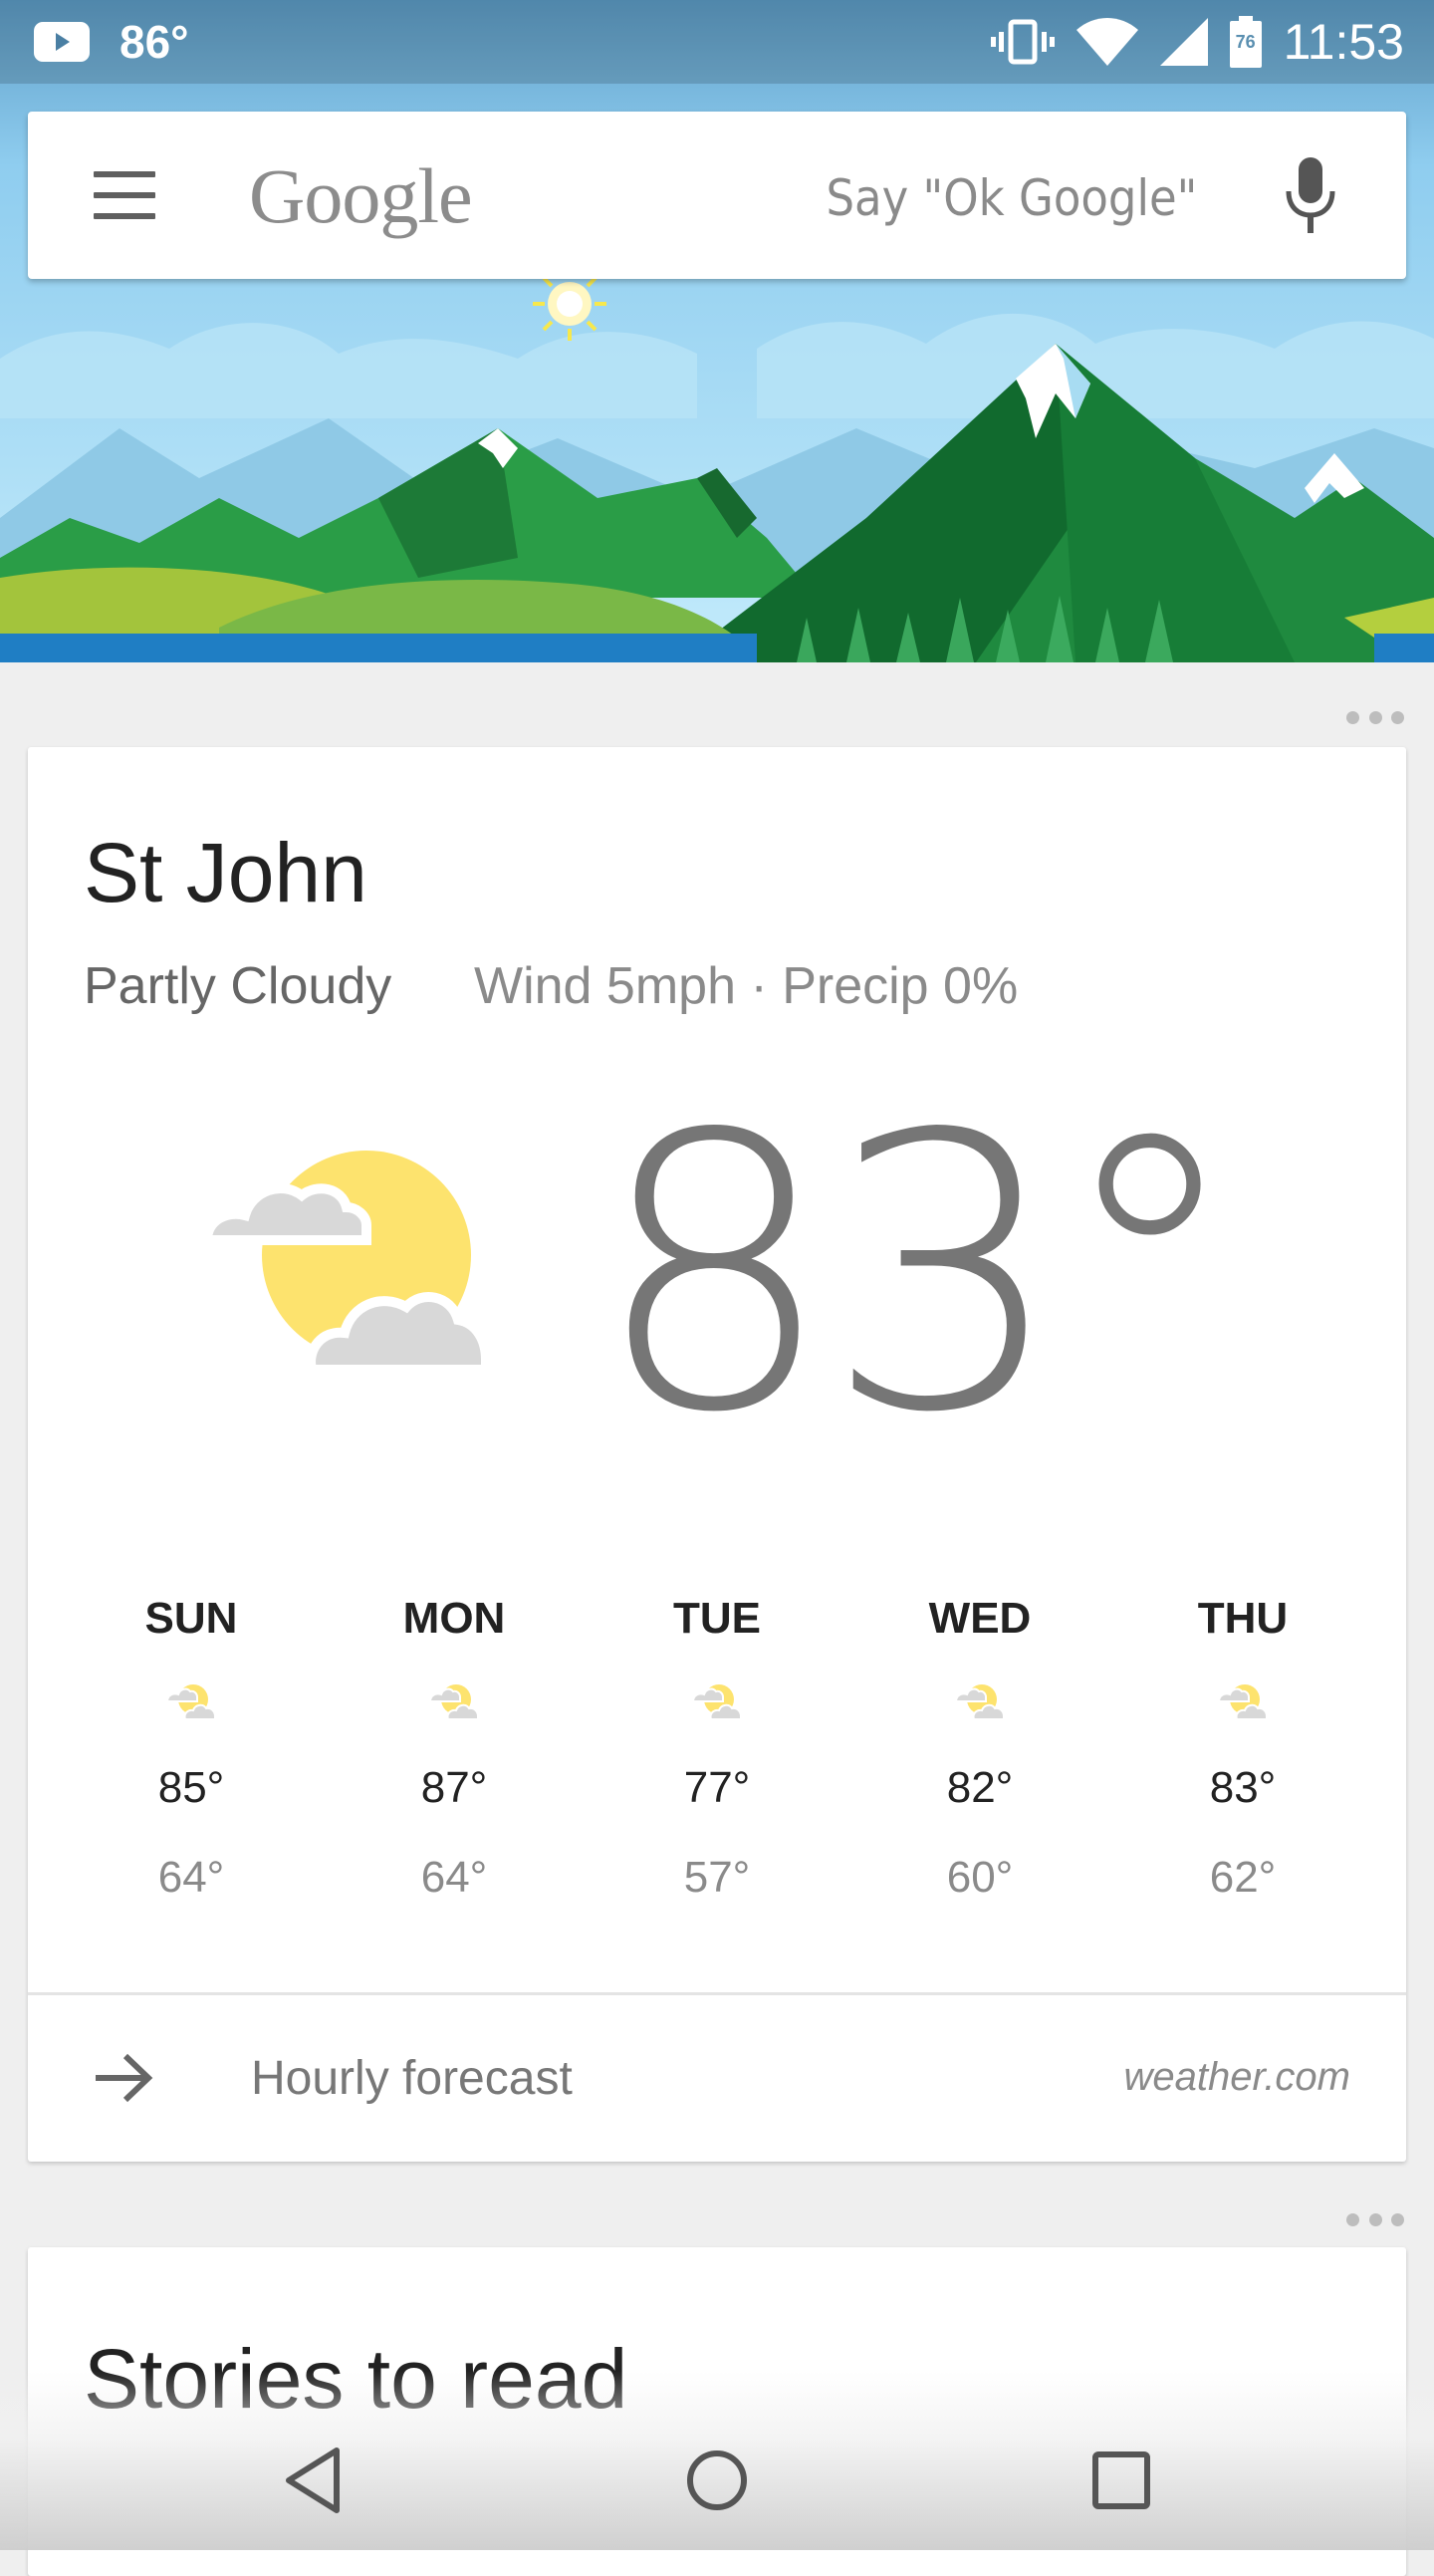  I want to click on hourly-forecast-label: Hourly forecast, so click(412, 2078).